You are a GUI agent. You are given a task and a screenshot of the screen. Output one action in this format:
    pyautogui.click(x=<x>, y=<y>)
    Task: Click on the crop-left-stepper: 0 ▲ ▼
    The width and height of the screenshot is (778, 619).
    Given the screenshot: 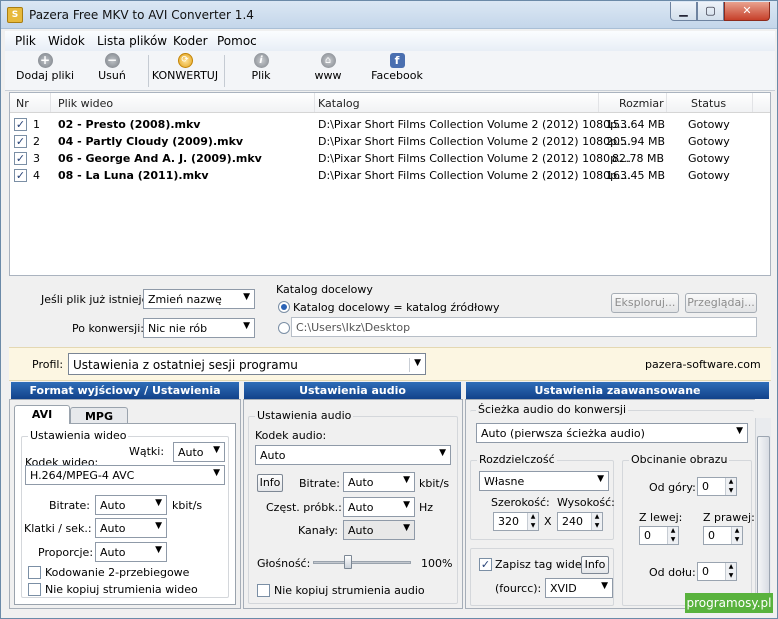 What is the action you would take?
    pyautogui.click(x=659, y=535)
    